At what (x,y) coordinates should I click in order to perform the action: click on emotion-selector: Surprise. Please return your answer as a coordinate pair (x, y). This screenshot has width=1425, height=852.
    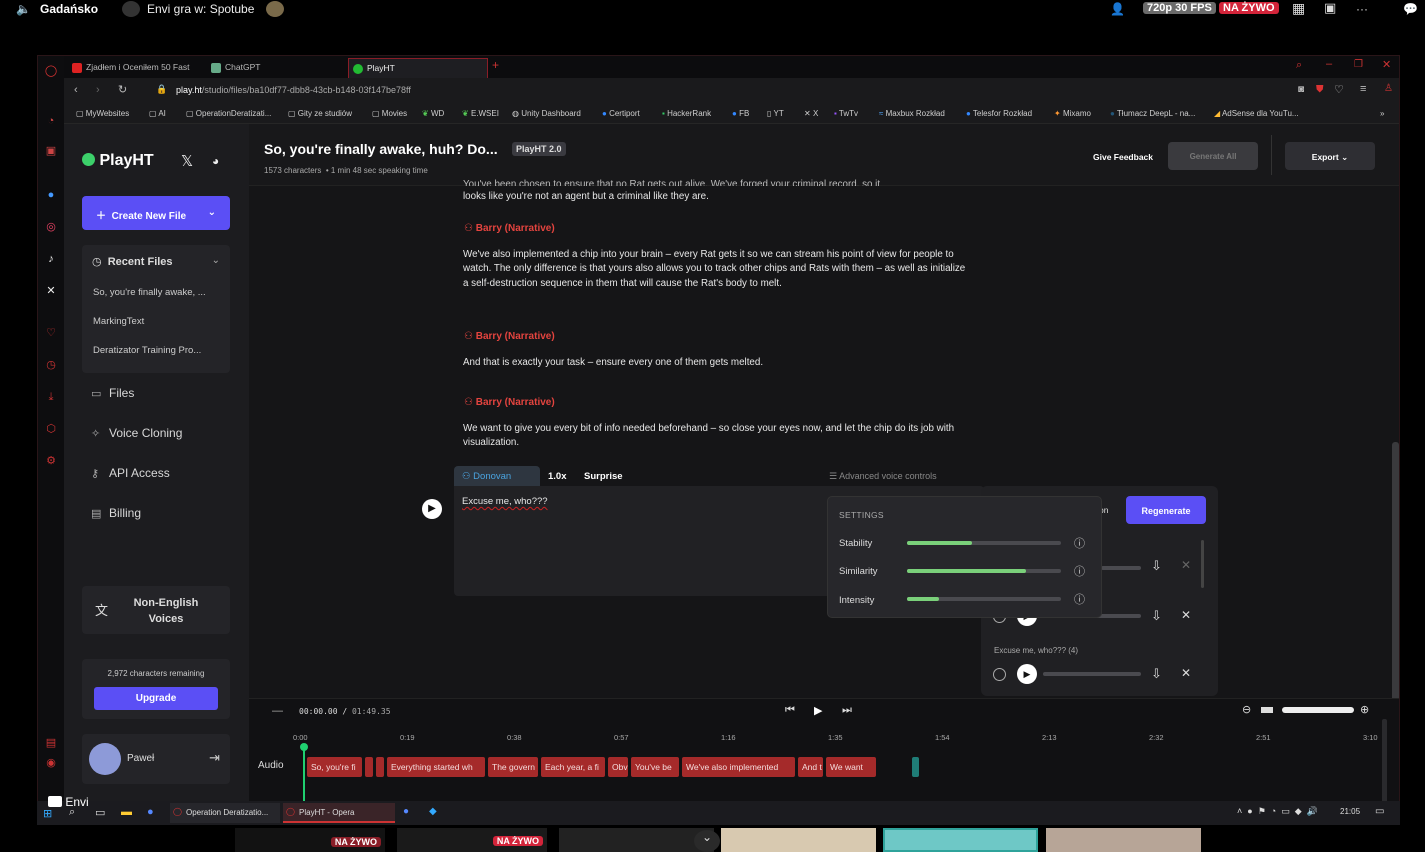
    Looking at the image, I should click on (603, 476).